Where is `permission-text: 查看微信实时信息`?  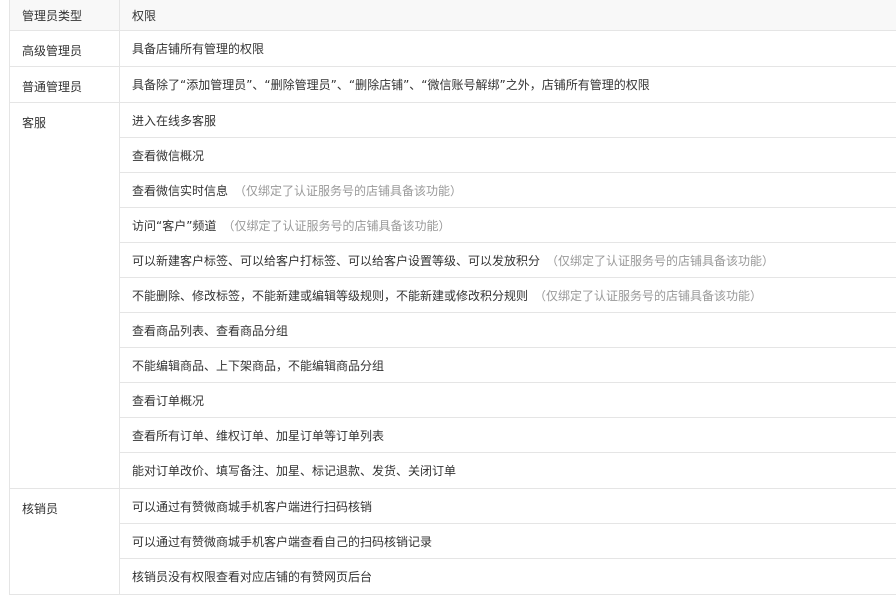
permission-text: 查看微信实时信息 is located at coordinates (180, 190).